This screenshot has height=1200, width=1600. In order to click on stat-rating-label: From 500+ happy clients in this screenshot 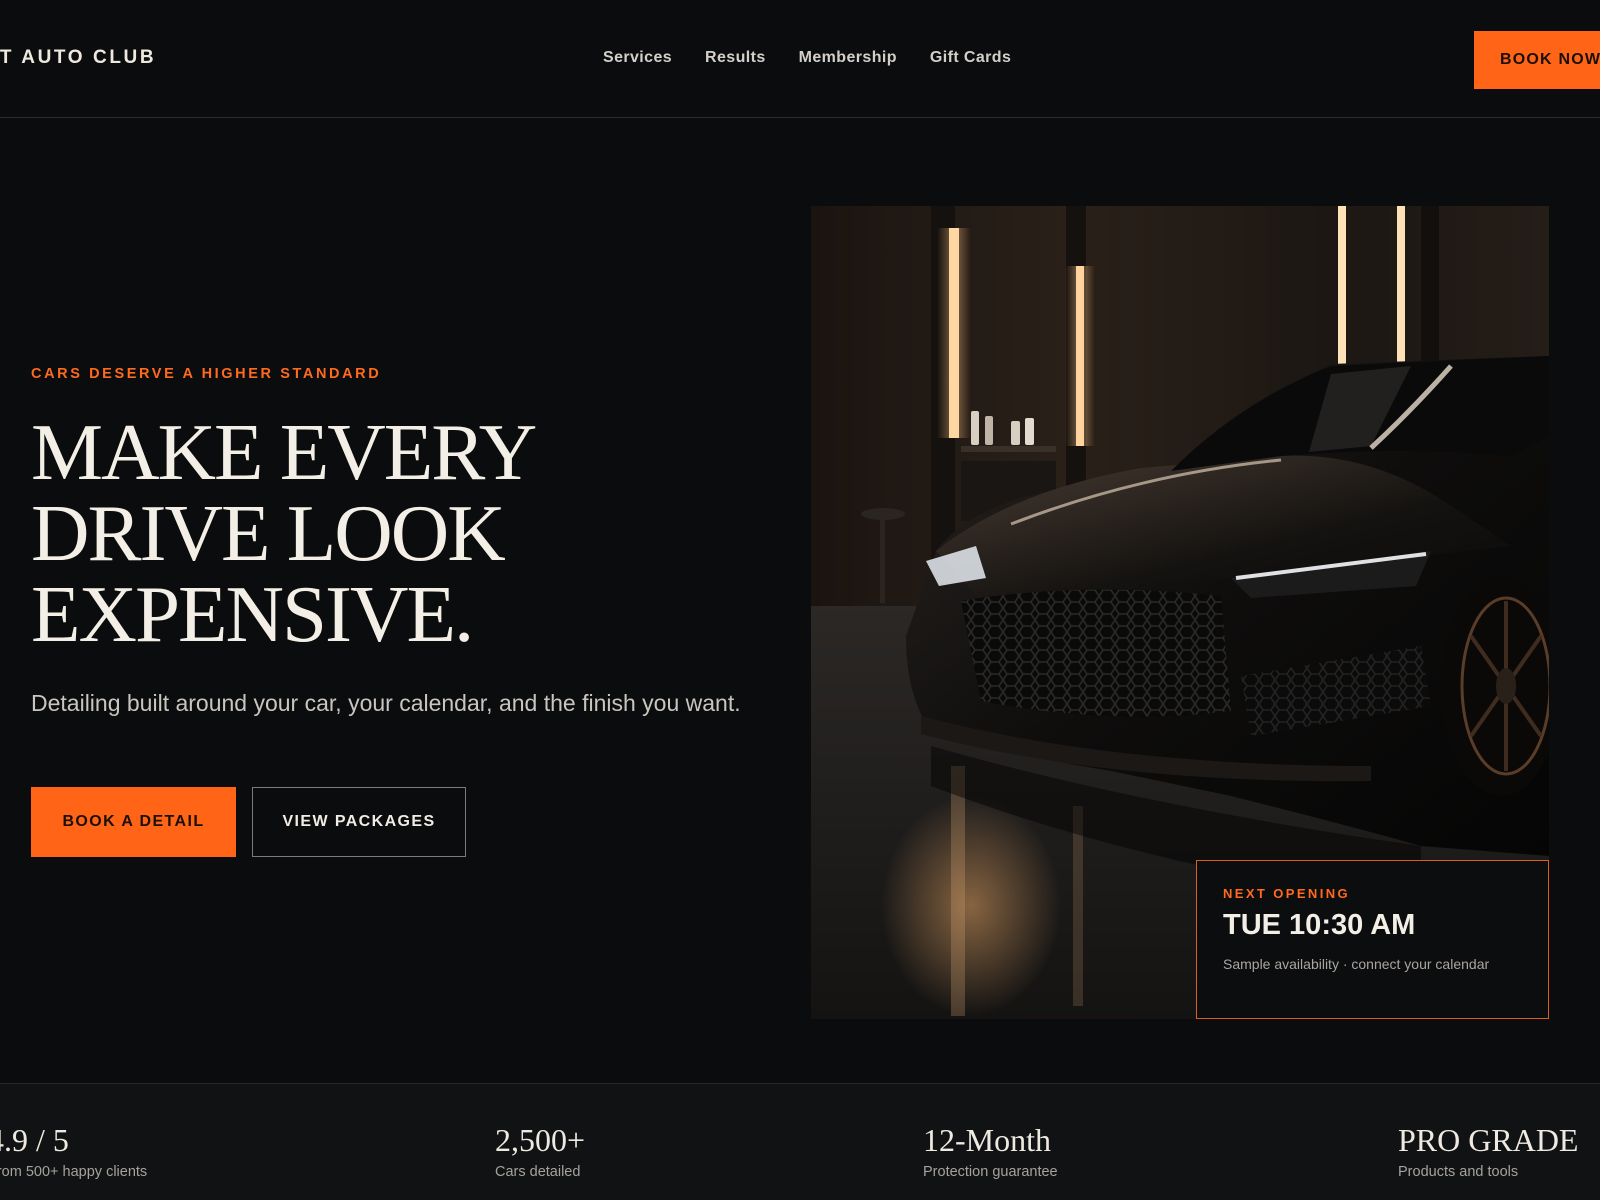, I will do `click(74, 1172)`.